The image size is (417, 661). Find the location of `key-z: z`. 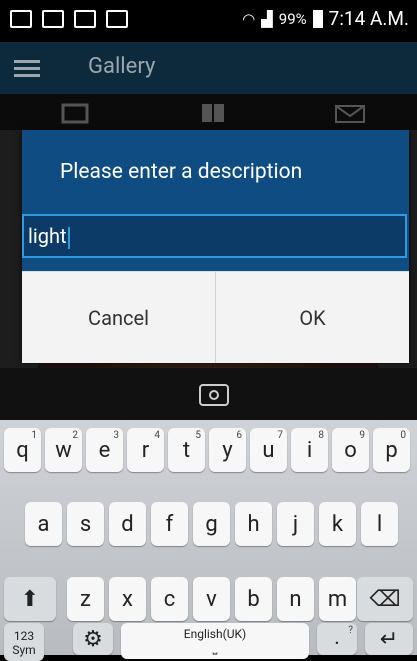

key-z: z is located at coordinates (85, 599).